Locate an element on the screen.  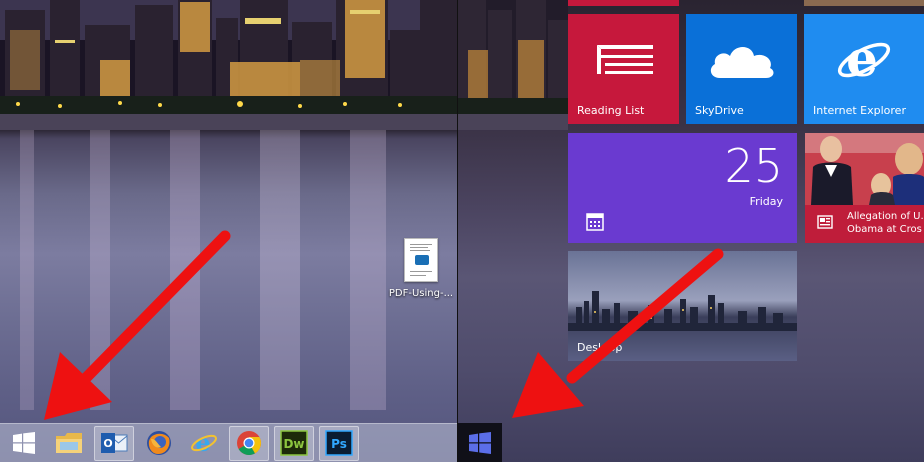
dreamweaver-icon: Dw is located at coordinates (294, 443).